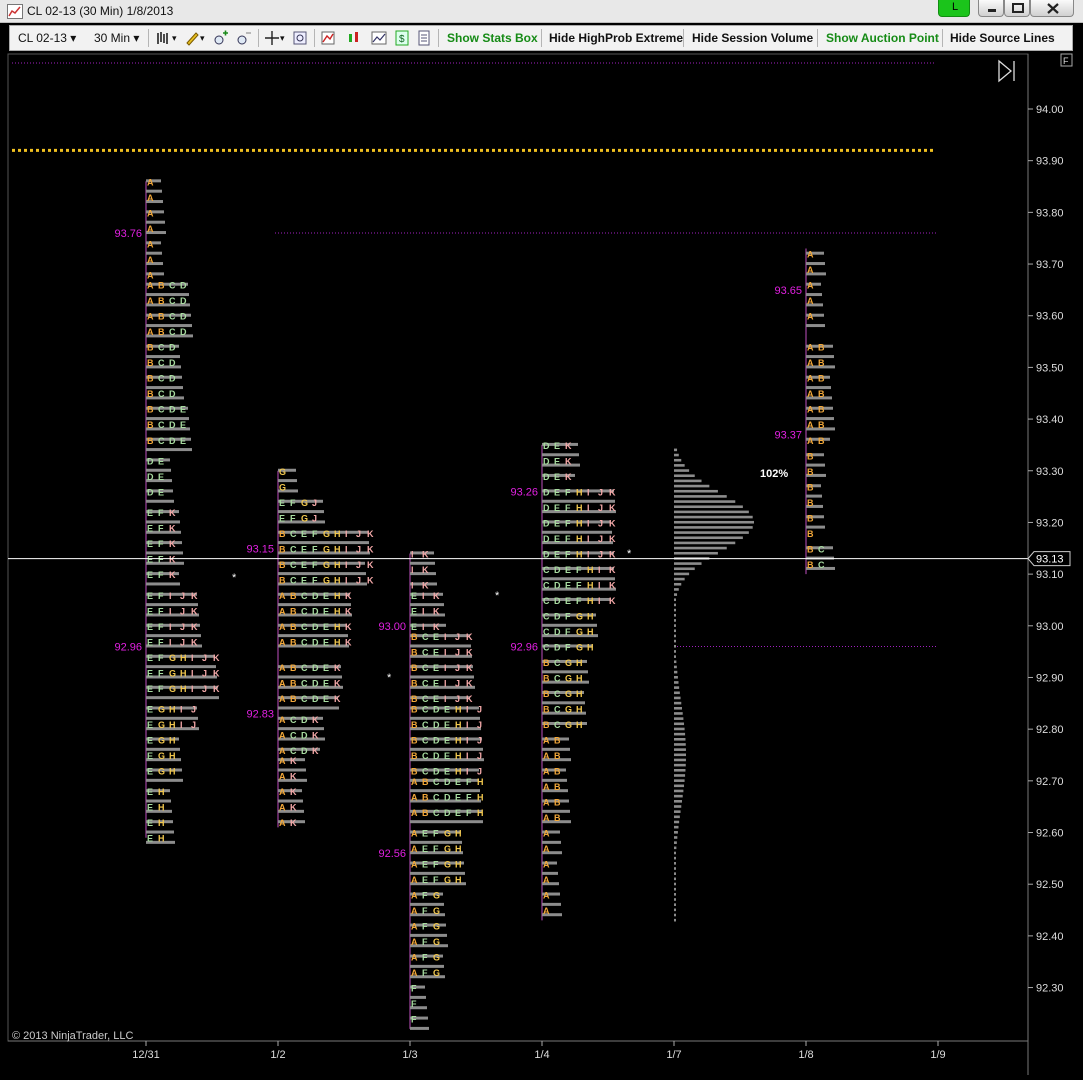  Describe the element at coordinates (164, 38) in the screenshot. I see `bar-type-icon` at that location.